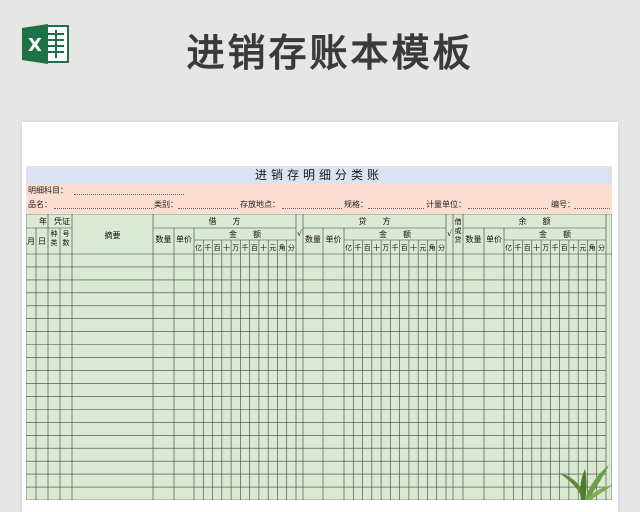  Describe the element at coordinates (592, 208) in the screenshot. I see `number-field` at that location.